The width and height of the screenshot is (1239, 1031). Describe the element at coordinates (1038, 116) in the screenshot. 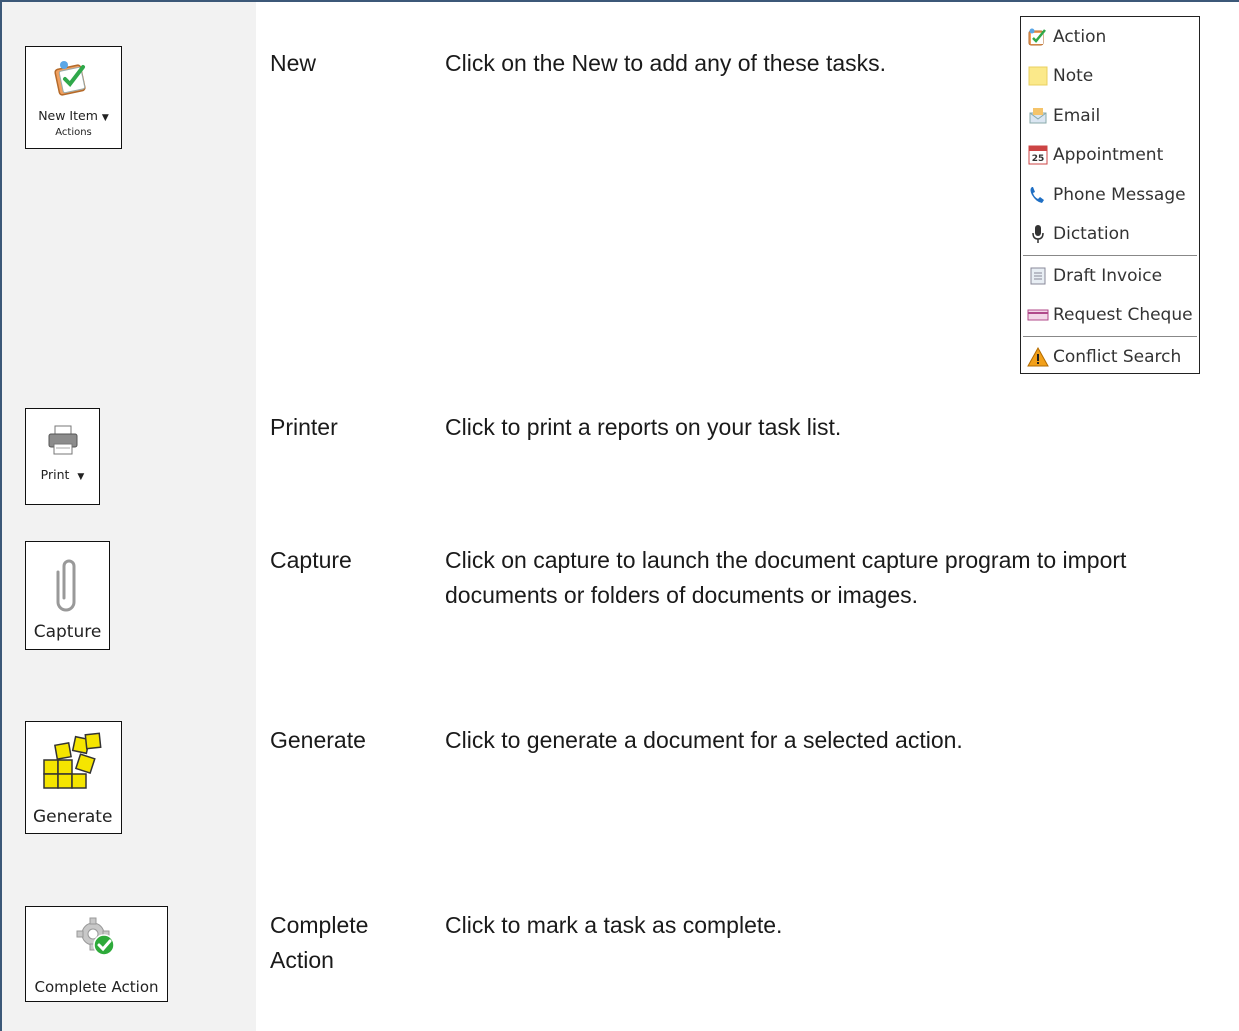

I see `email-icon` at that location.